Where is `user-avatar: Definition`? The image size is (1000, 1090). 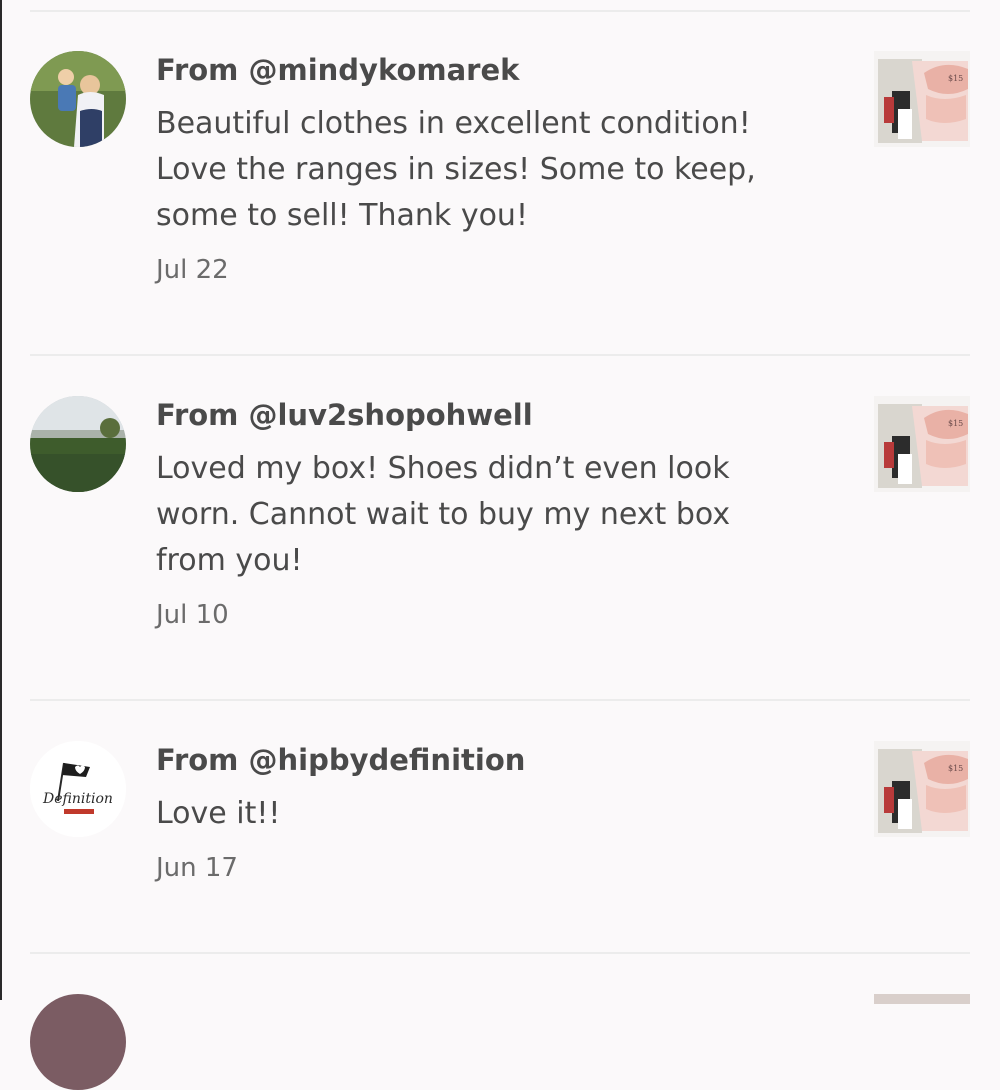 user-avatar: Definition is located at coordinates (78, 789).